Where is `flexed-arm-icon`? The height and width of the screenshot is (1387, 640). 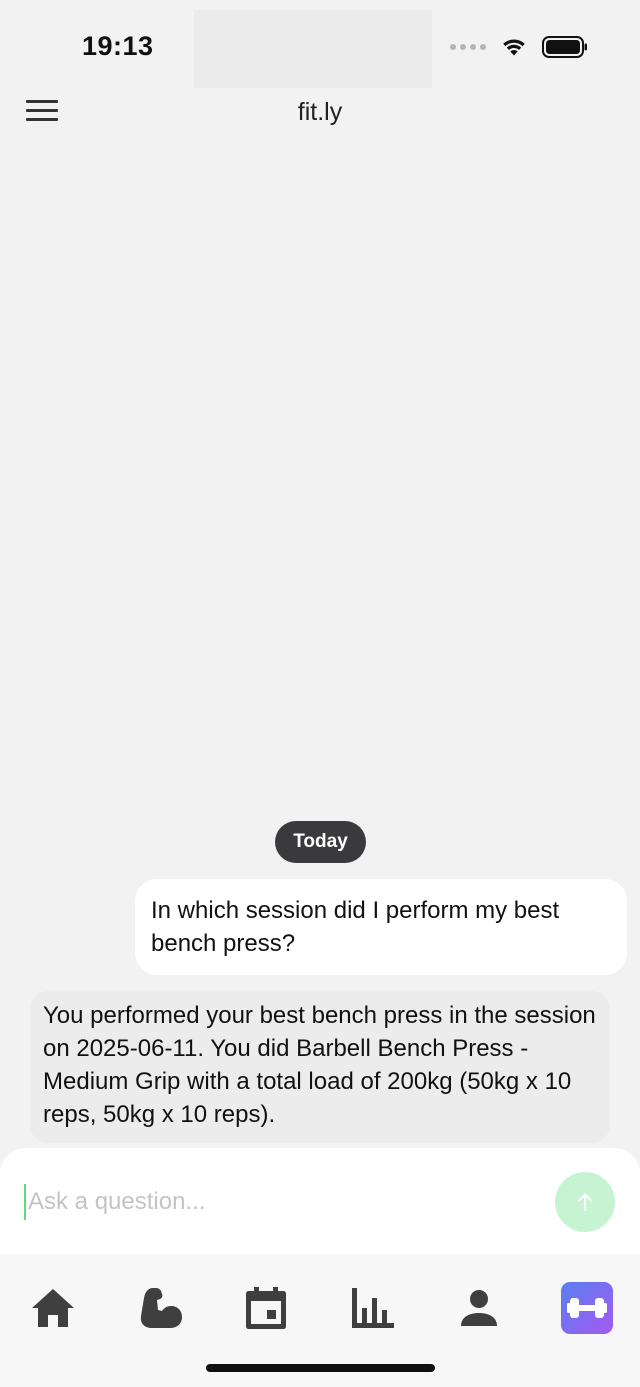 flexed-arm-icon is located at coordinates (161, 1308).